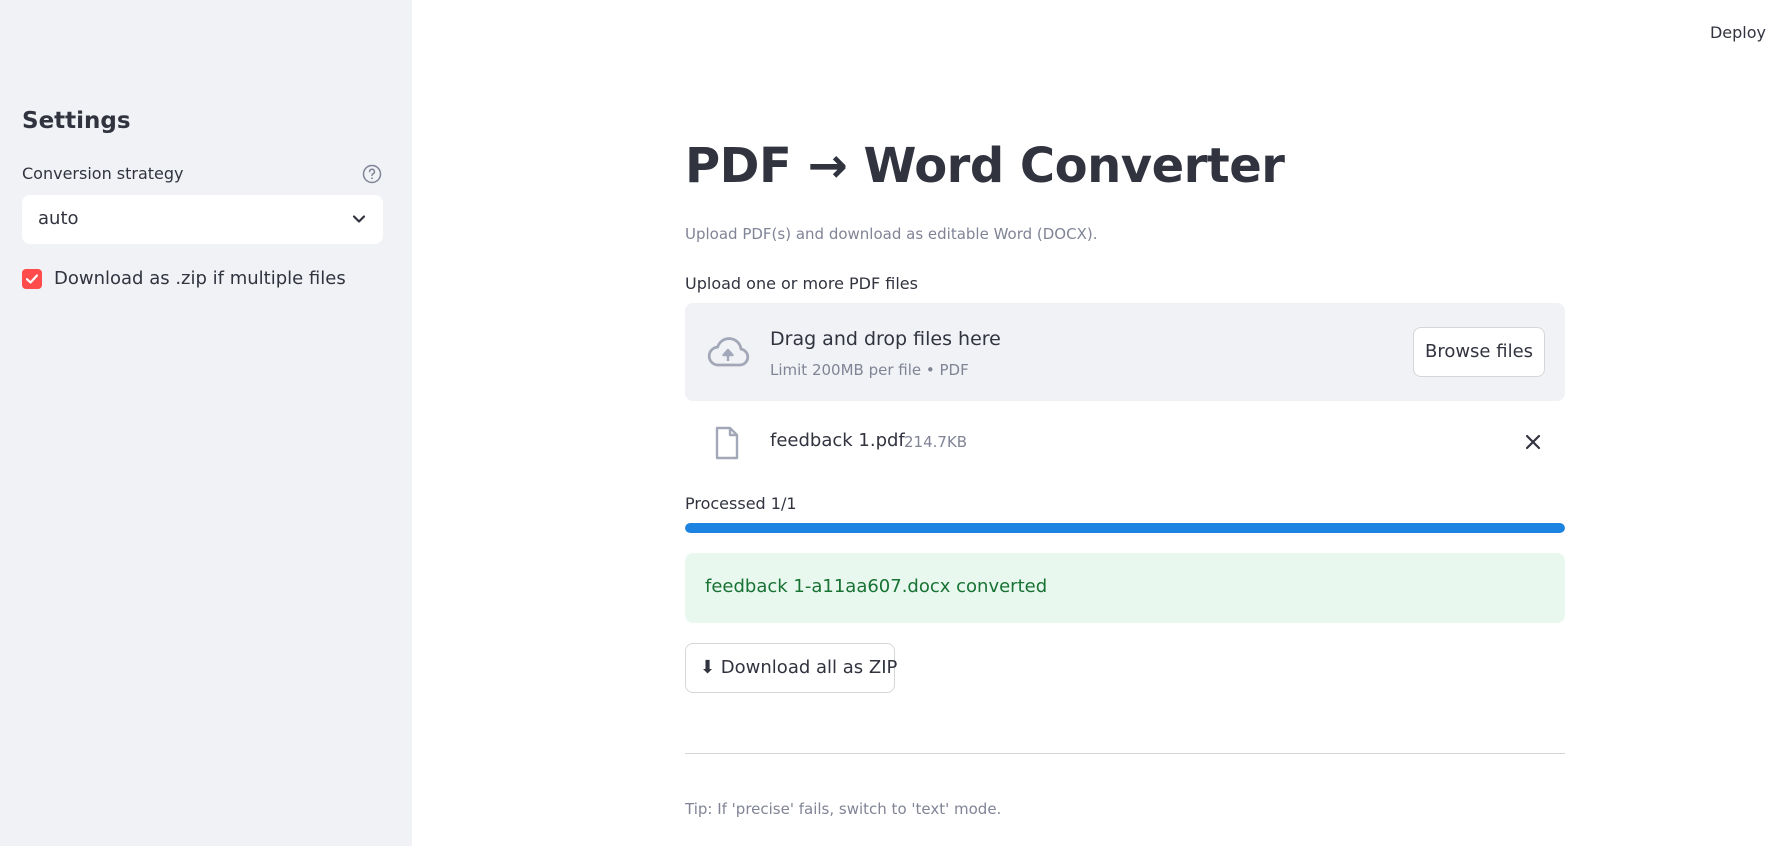  Describe the element at coordinates (936, 442) in the screenshot. I see `file-size: 214.7KB` at that location.